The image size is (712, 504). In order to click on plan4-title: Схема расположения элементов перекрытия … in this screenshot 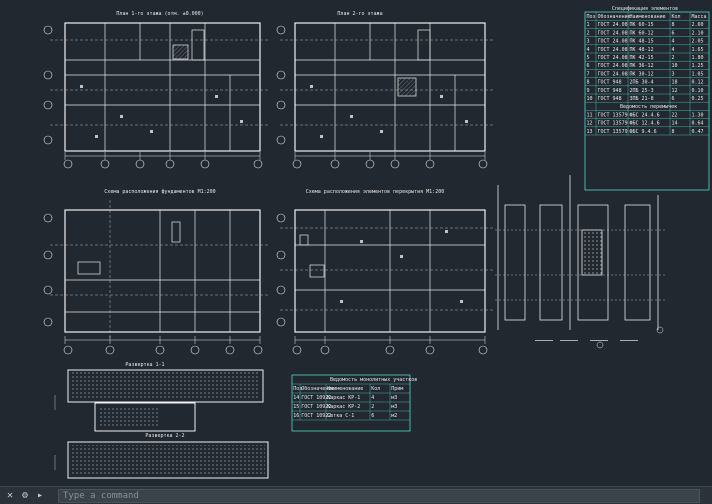, I will do `click(375, 192)`.